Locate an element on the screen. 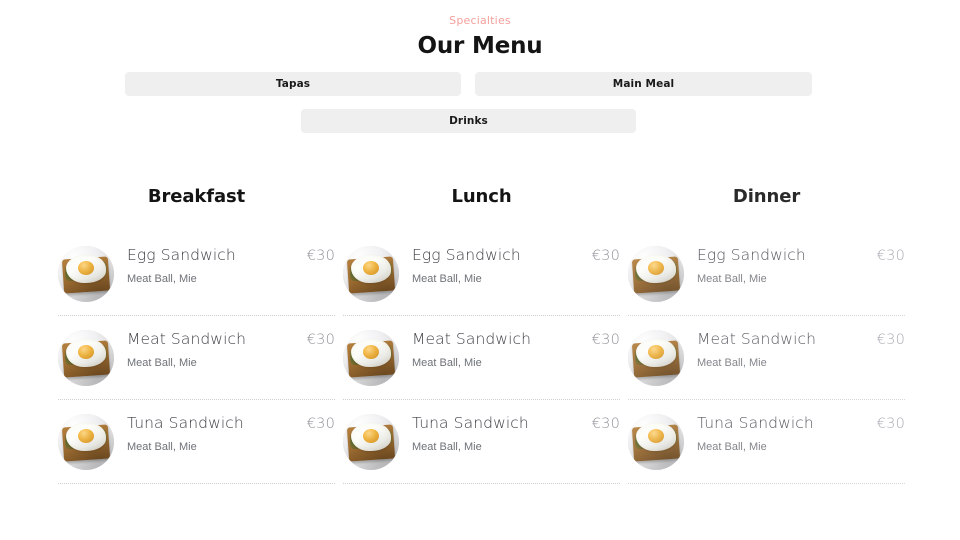 This screenshot has width=960, height=540. page-title: Our Menu is located at coordinates (480, 46).